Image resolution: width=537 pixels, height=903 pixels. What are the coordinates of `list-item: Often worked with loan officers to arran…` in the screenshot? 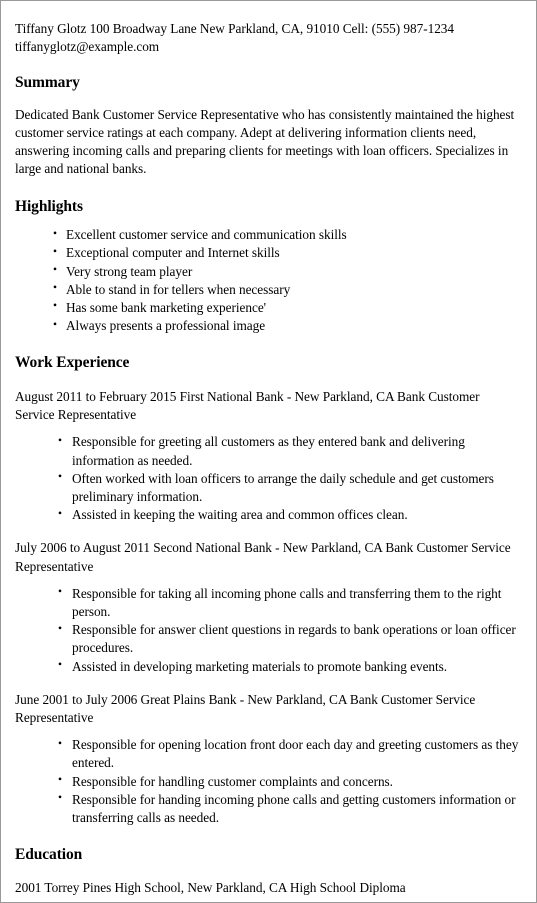 It's located at (289, 487).